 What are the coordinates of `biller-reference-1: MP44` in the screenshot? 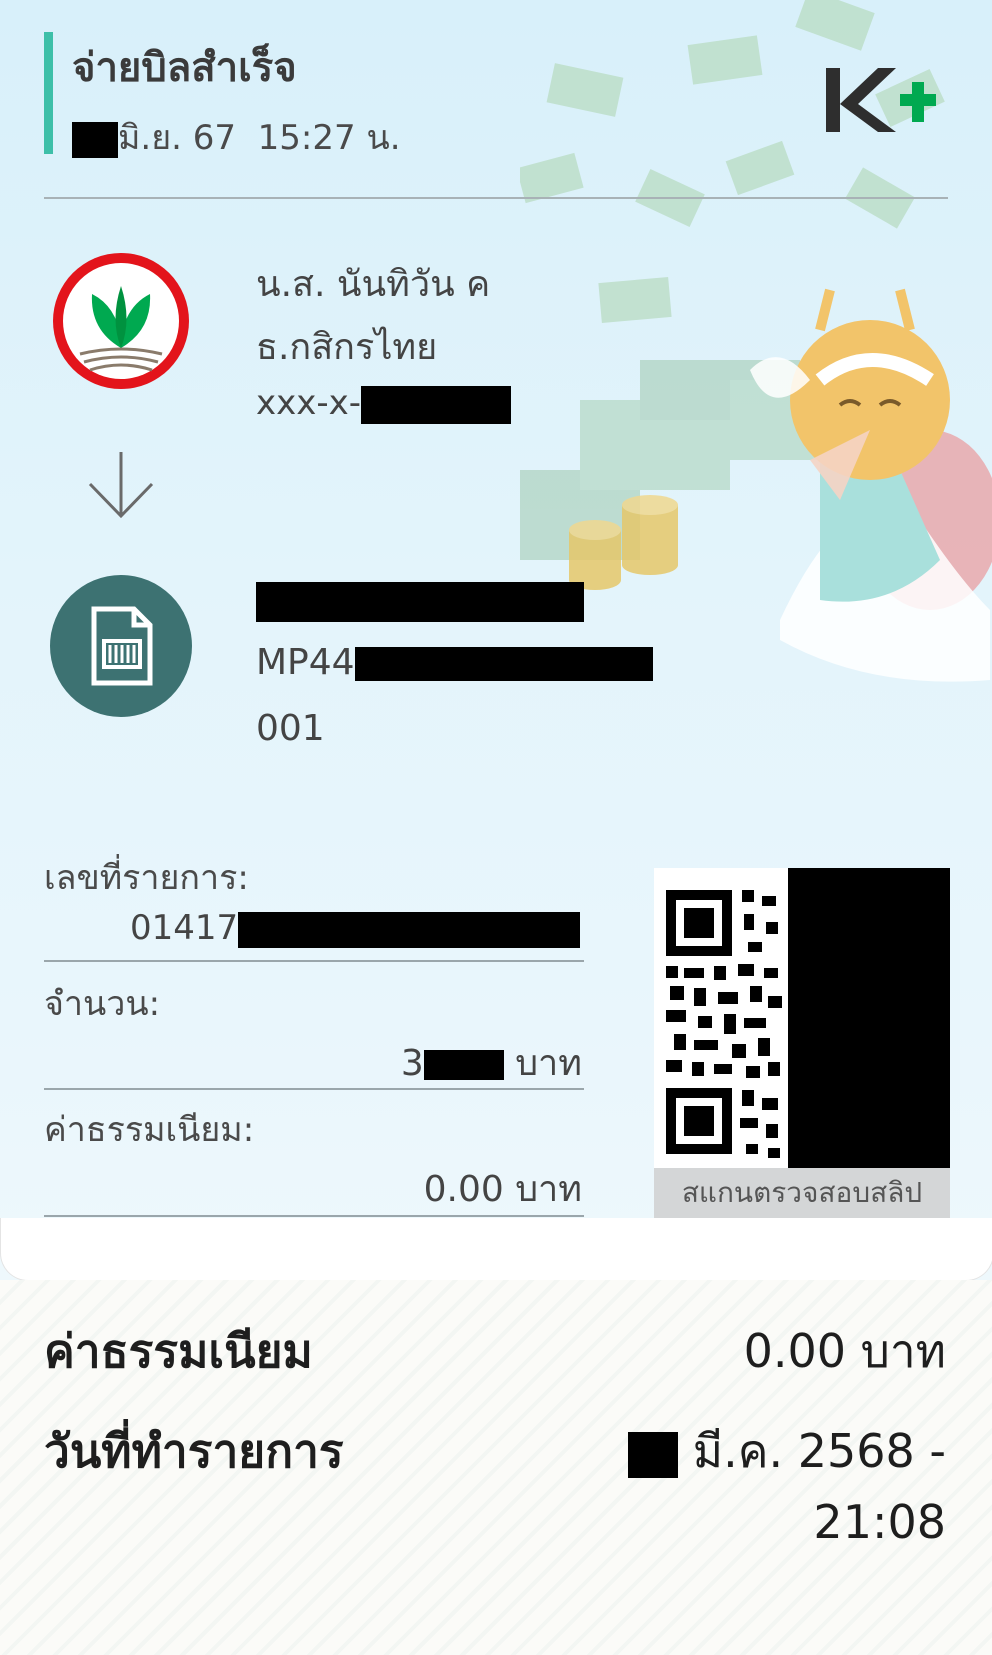 It's located at (454, 662).